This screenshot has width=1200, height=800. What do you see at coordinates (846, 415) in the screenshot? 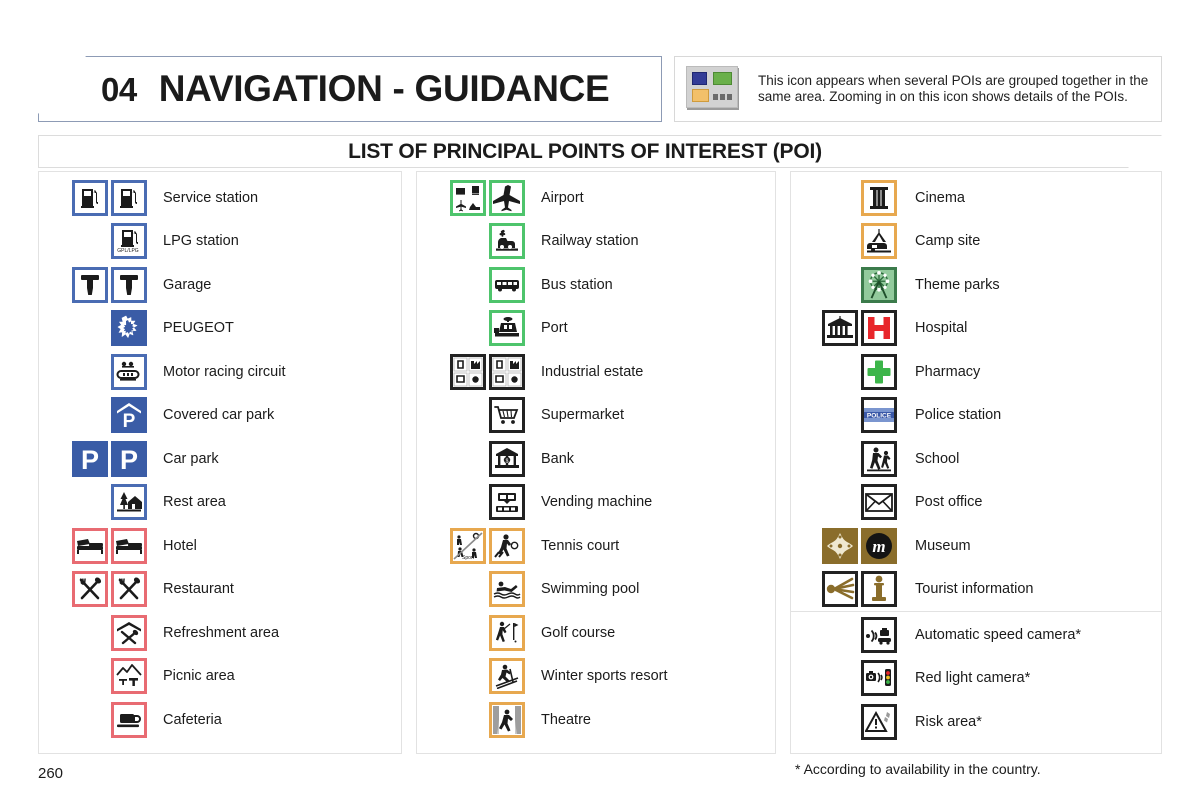
I see `poi-icon-cell: POLICE` at bounding box center [846, 415].